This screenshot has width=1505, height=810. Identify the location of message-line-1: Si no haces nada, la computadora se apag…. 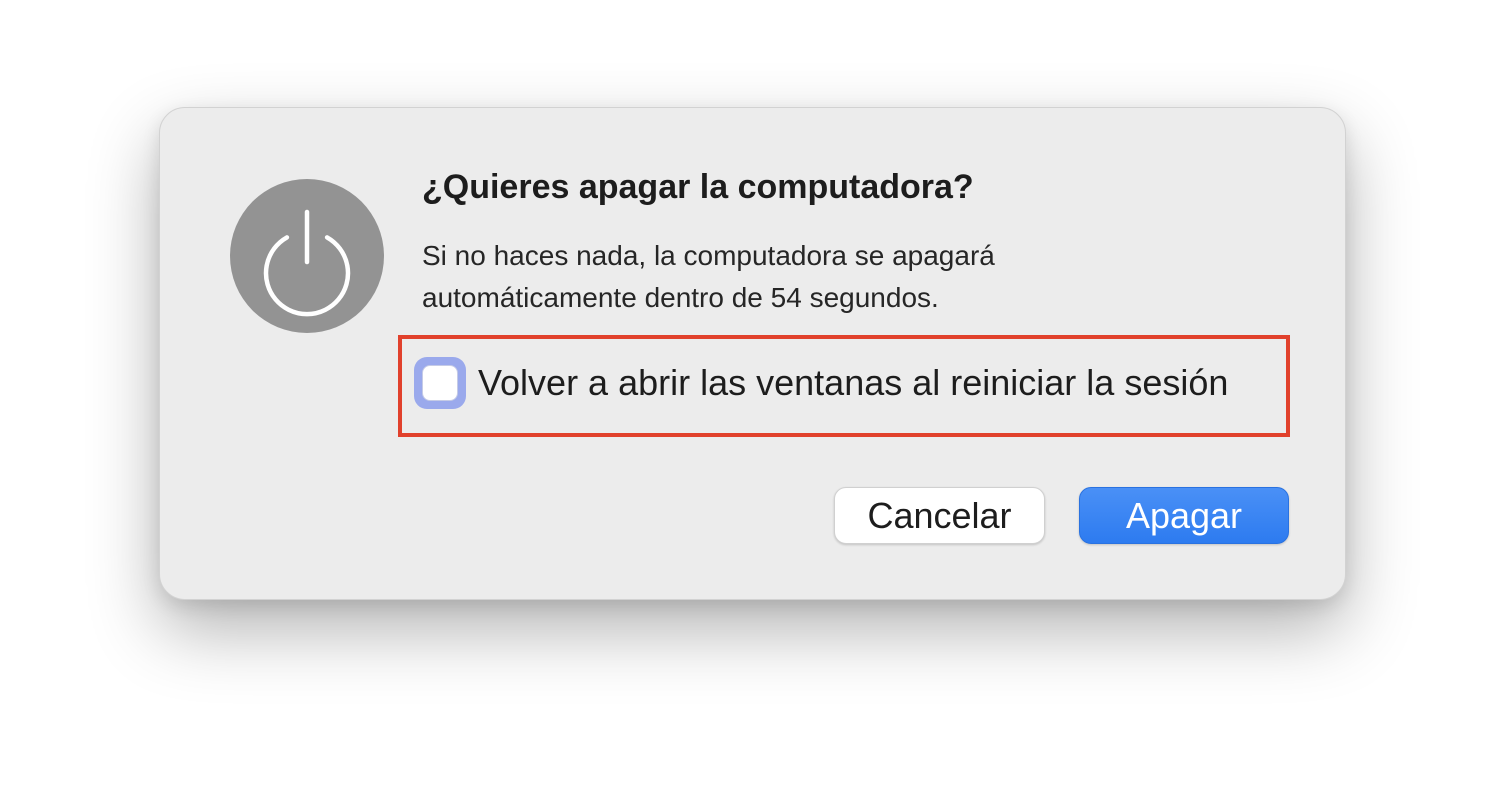
(708, 255).